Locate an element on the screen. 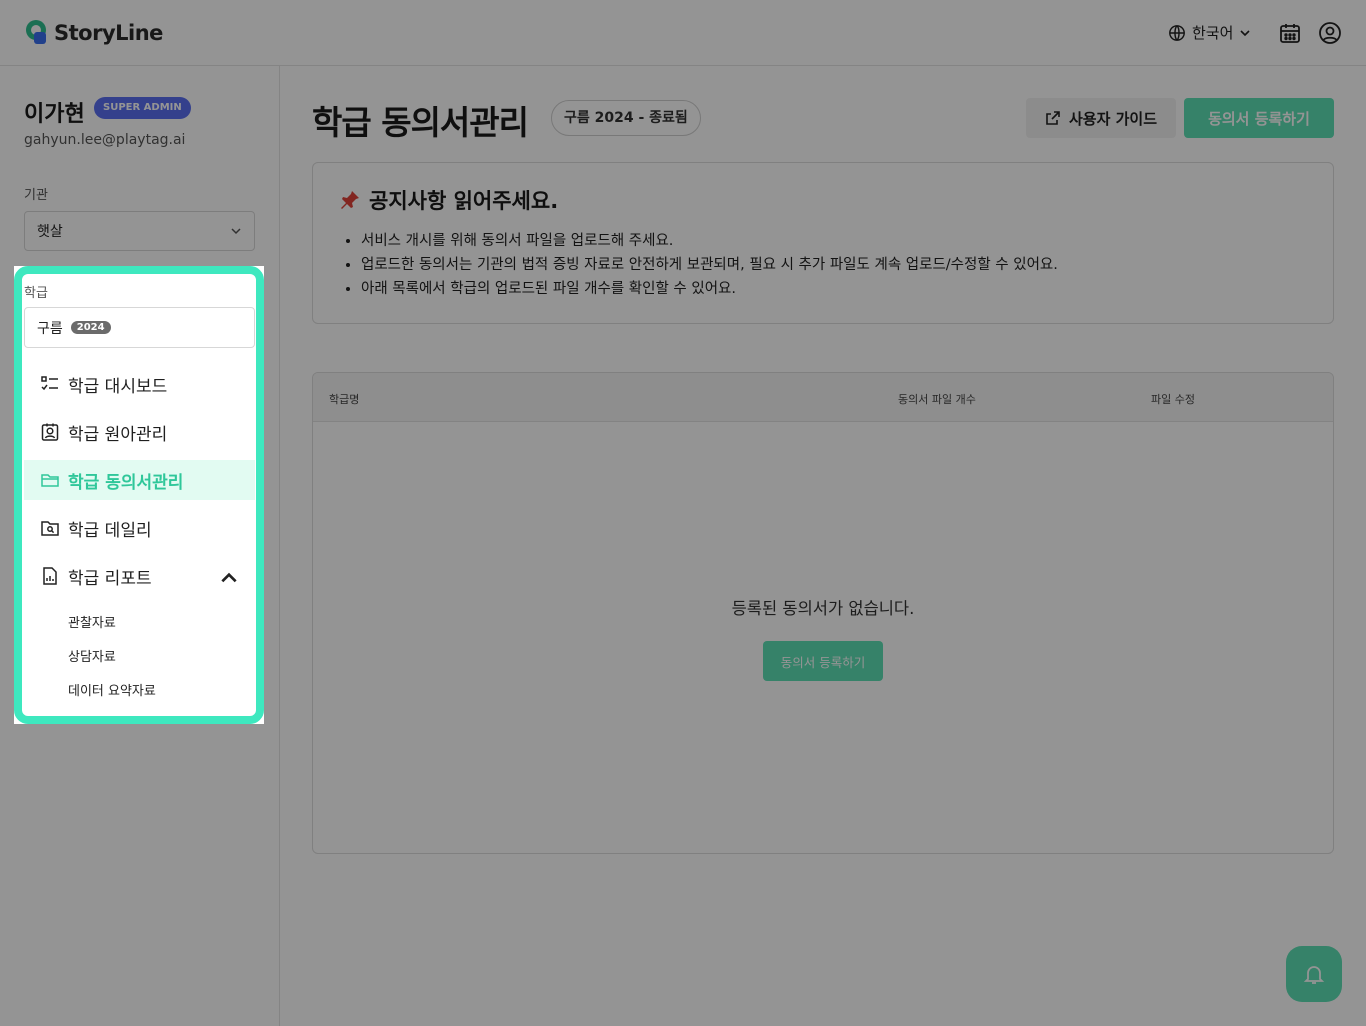 The image size is (1366, 1026). notice-item: 아래 목록에서 학급의 업로드된 파일 개수를 확인할 수 있어요. is located at coordinates (709, 289).